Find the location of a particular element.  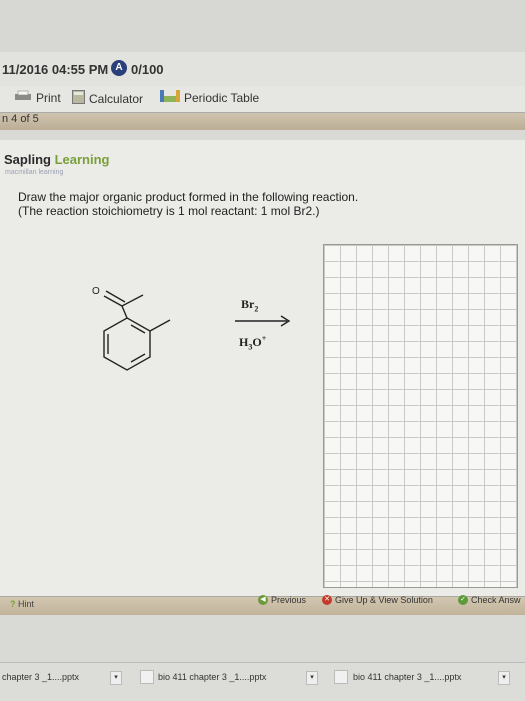

previous-button: ◀ Previous is located at coordinates (282, 600).